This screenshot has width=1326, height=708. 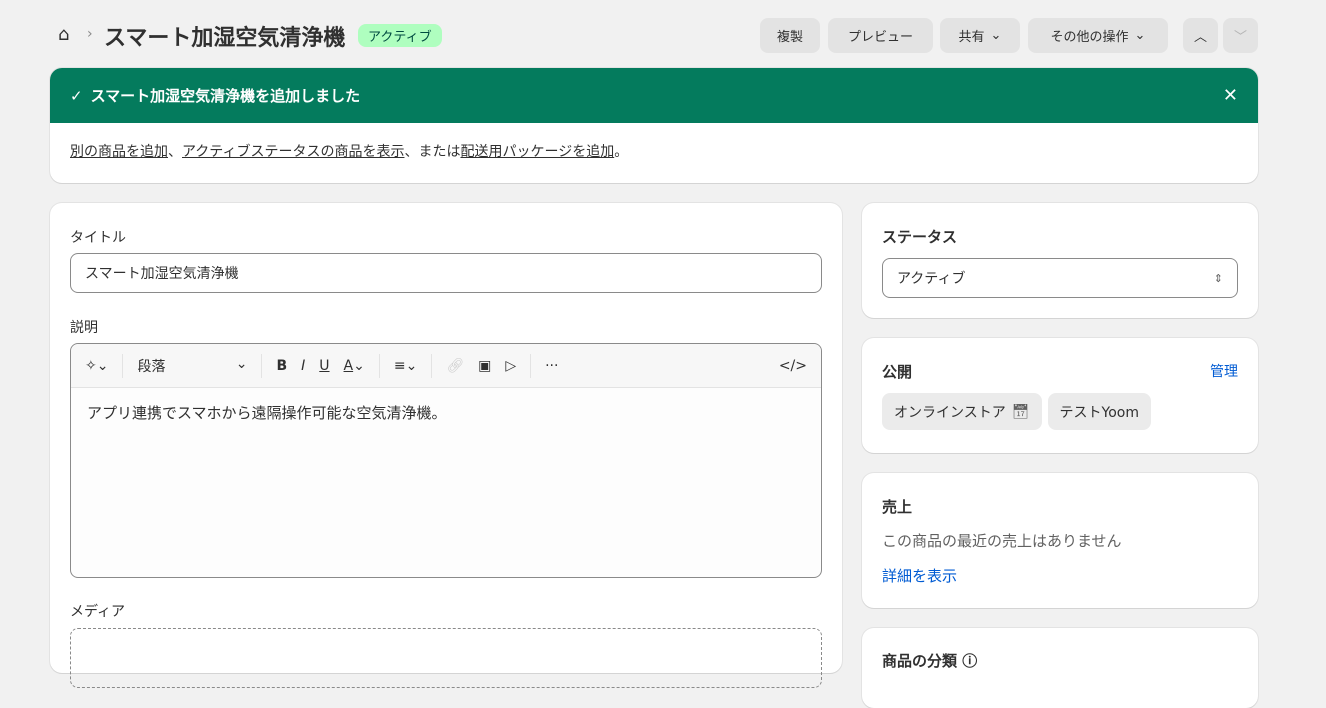 What do you see at coordinates (1002, 541) in the screenshot?
I see `sales-text: この商品の最近の売上はありません` at bounding box center [1002, 541].